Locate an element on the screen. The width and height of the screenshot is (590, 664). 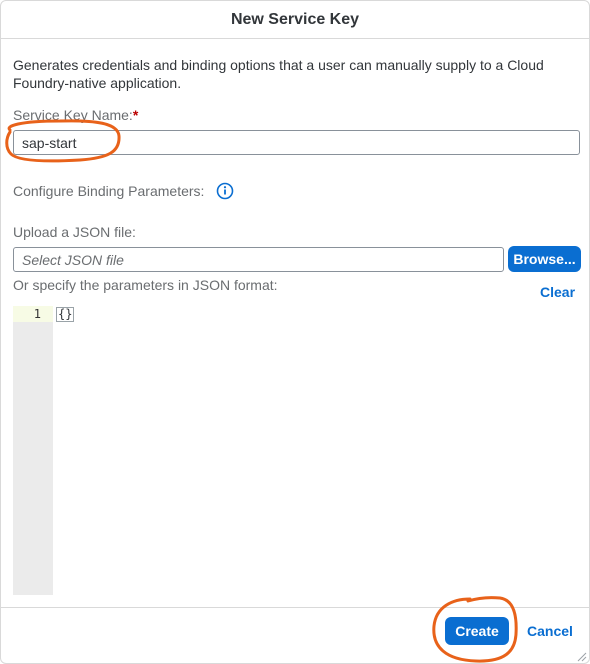
cancel-button: Cancel is located at coordinates (550, 631).